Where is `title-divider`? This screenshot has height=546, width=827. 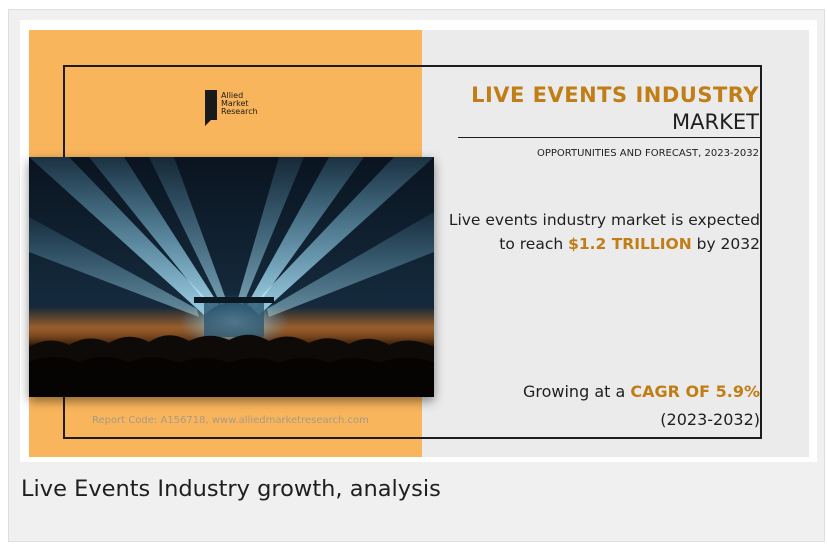 title-divider is located at coordinates (610, 137).